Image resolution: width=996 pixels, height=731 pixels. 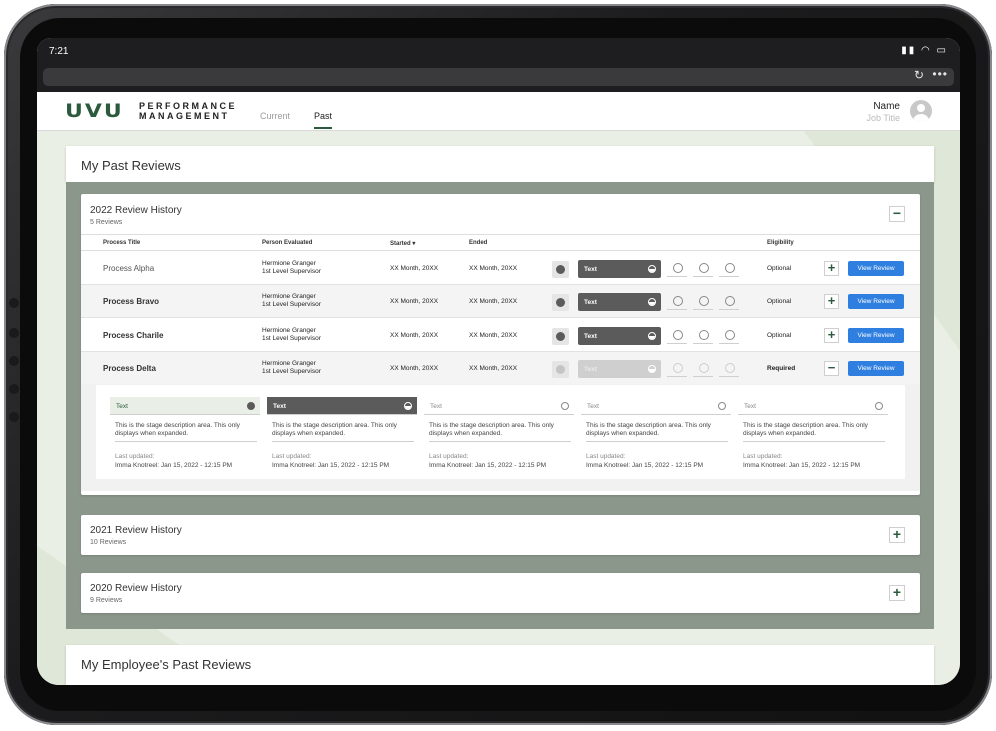 What do you see at coordinates (886, 106) in the screenshot?
I see `user-name: Name` at bounding box center [886, 106].